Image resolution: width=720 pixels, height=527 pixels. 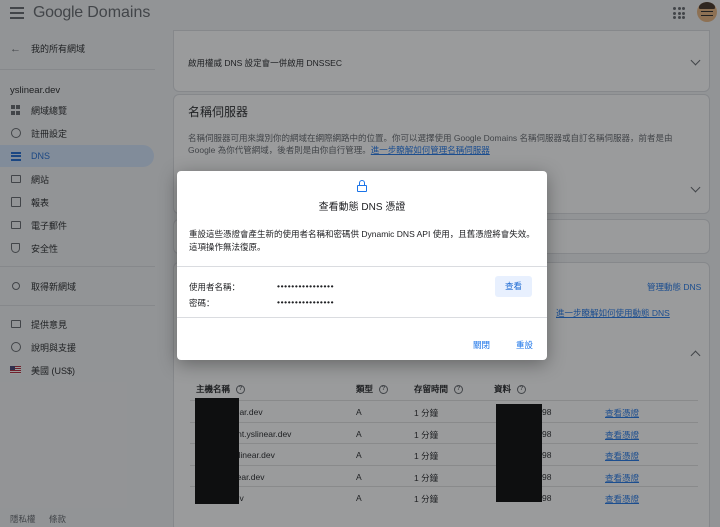 What do you see at coordinates (513, 286) in the screenshot?
I see `view-credentials-button: 查看` at bounding box center [513, 286].